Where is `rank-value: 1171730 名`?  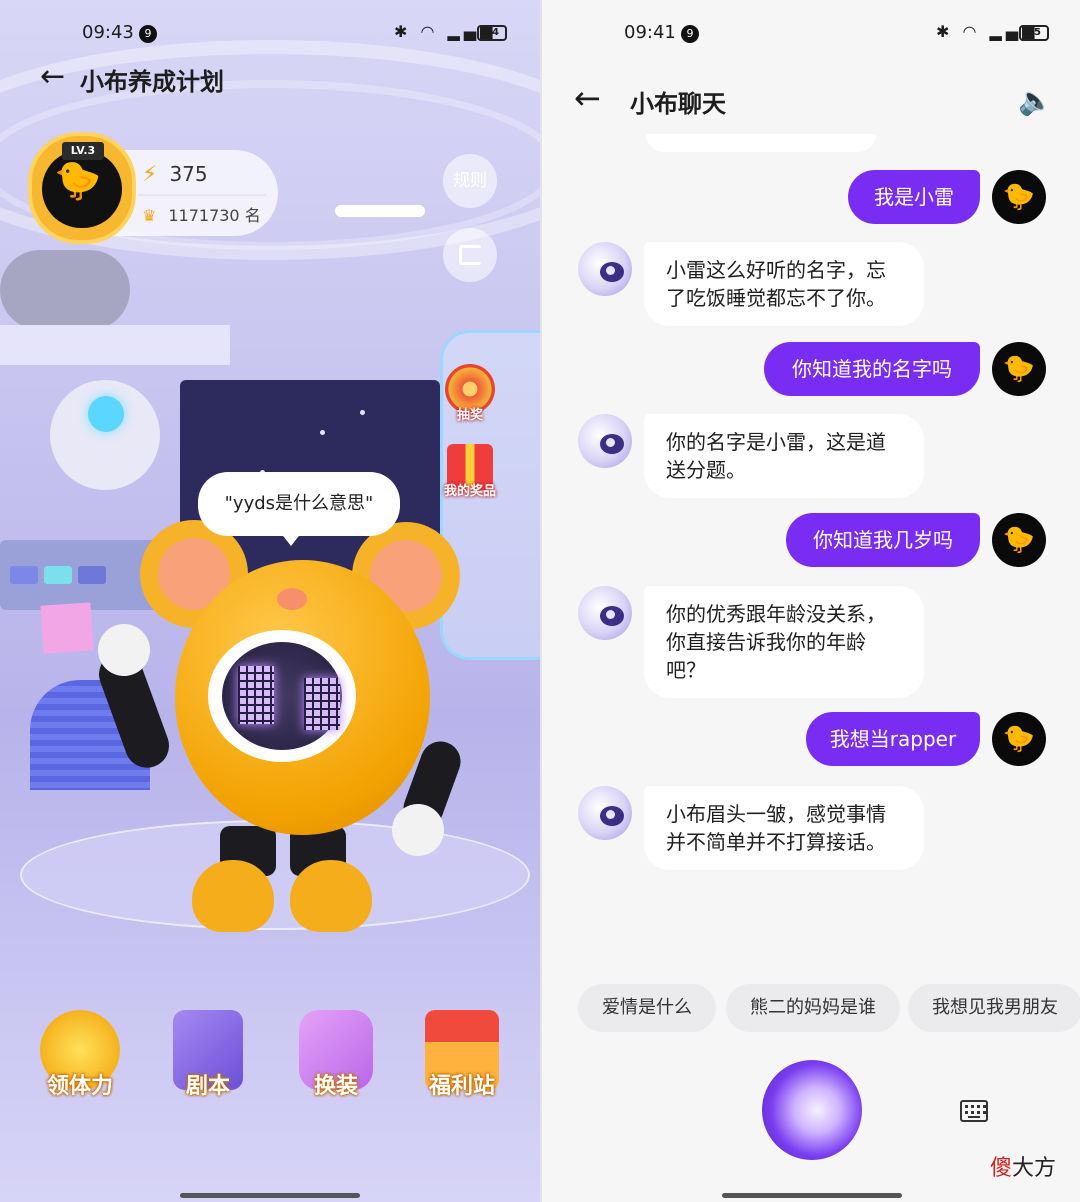 rank-value: 1171730 名 is located at coordinates (214, 215).